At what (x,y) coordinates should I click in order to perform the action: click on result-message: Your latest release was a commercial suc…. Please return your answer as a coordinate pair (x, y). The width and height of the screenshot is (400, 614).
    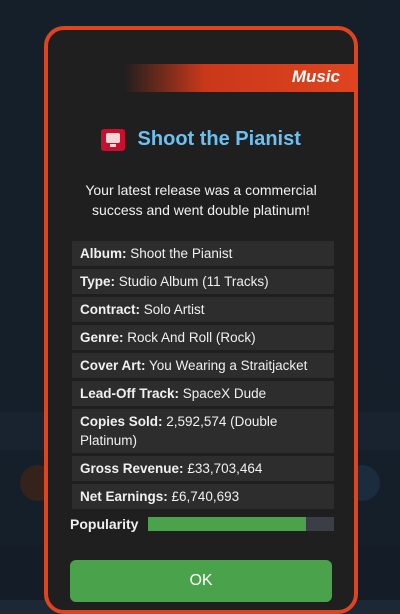
    Looking at the image, I should click on (201, 200).